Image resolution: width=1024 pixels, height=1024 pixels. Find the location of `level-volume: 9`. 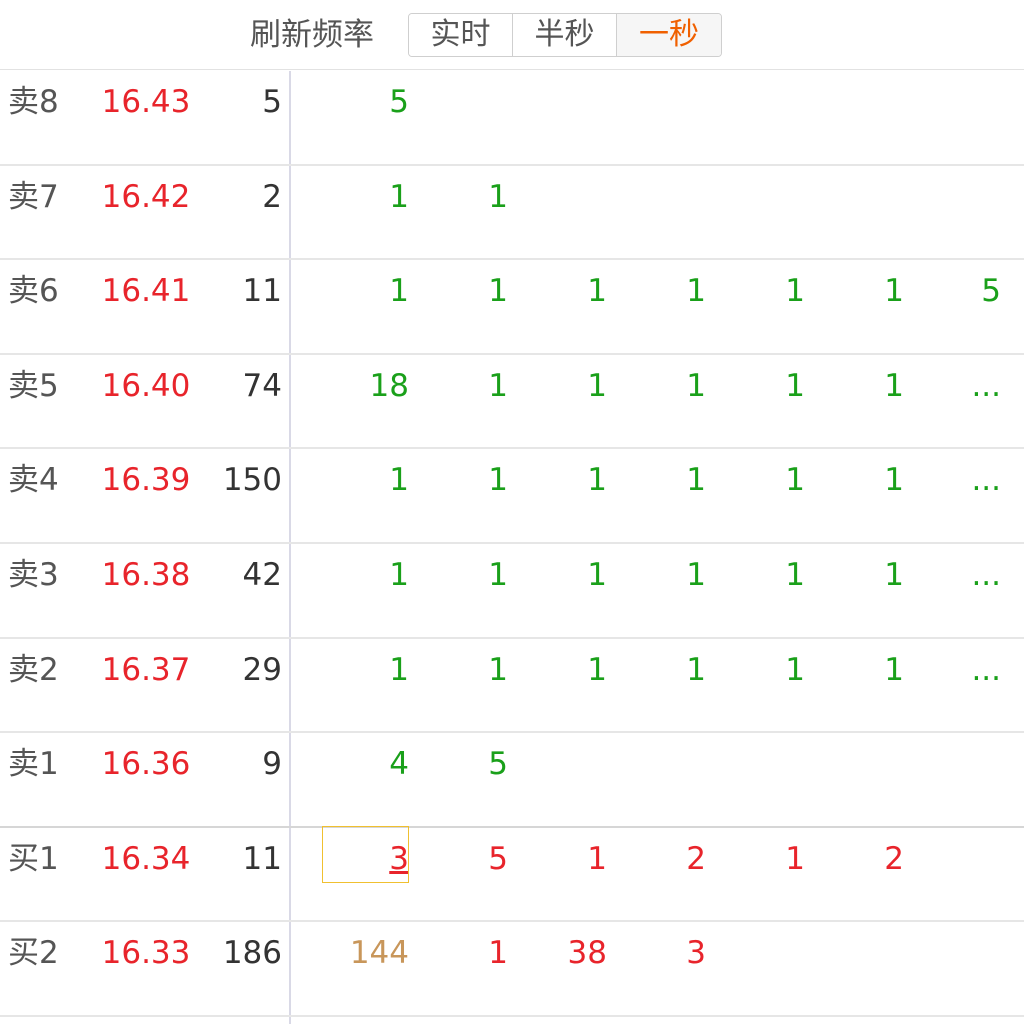

level-volume: 9 is located at coordinates (272, 764).